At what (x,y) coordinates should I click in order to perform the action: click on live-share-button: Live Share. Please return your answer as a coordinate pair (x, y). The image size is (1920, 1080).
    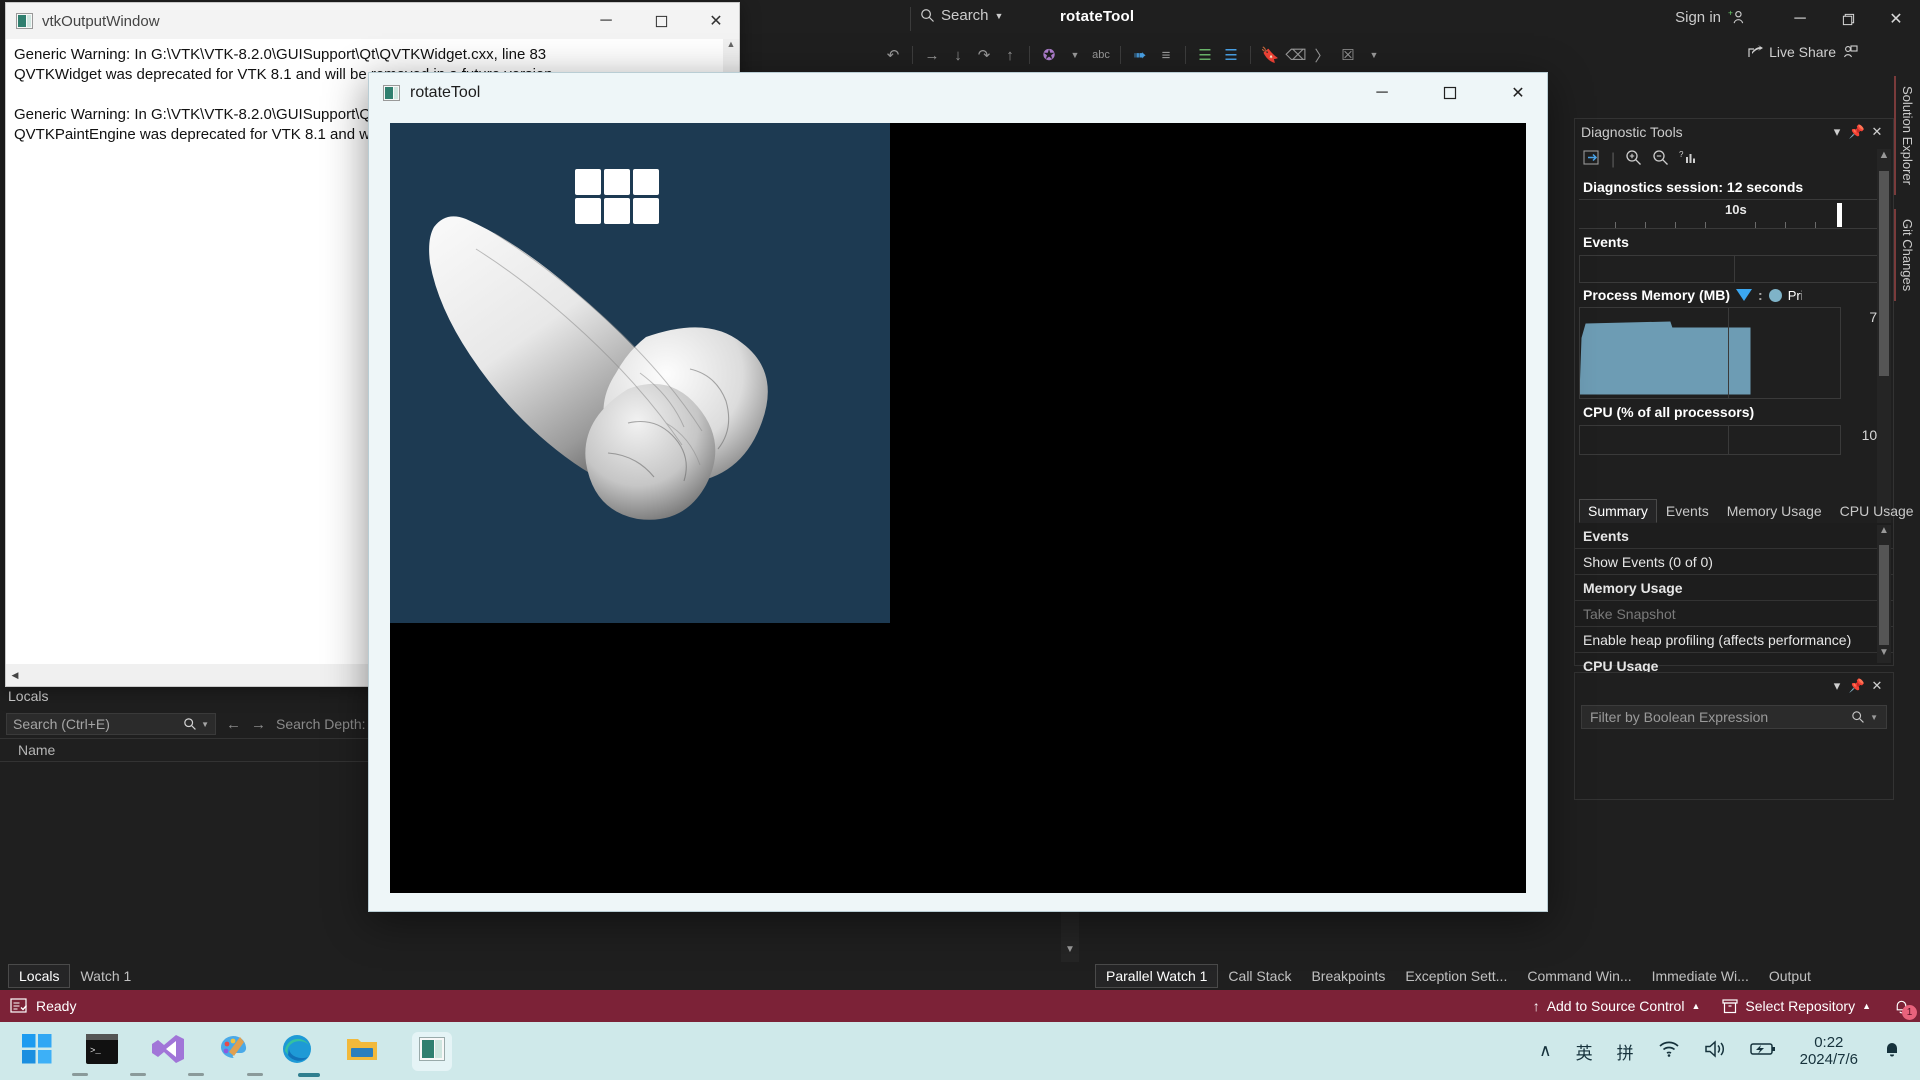
    Looking at the image, I should click on (1802, 52).